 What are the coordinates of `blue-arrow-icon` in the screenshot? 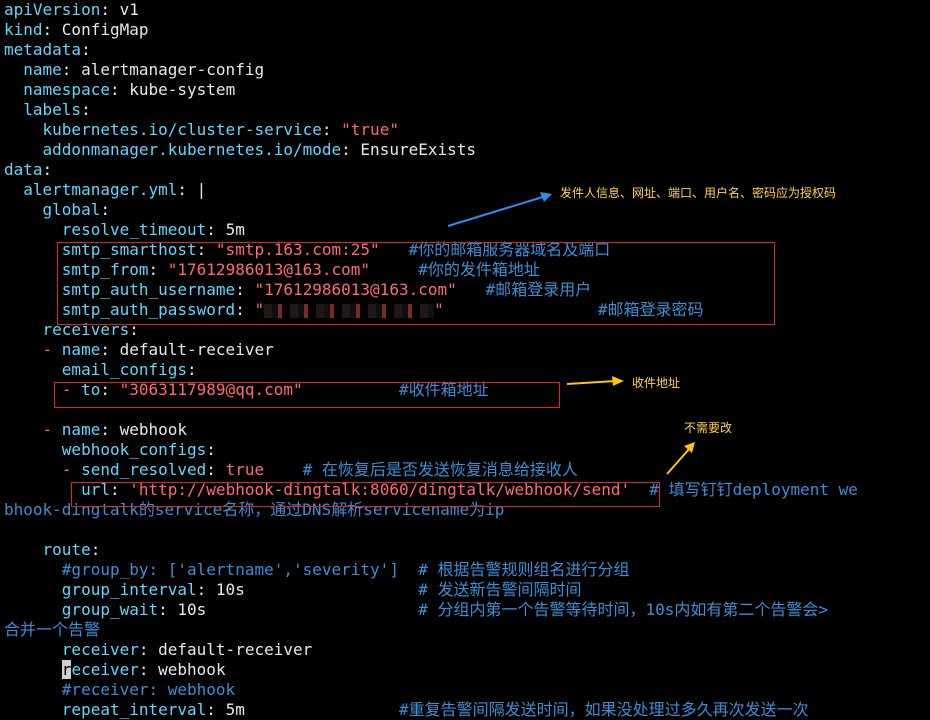 It's located at (499, 209).